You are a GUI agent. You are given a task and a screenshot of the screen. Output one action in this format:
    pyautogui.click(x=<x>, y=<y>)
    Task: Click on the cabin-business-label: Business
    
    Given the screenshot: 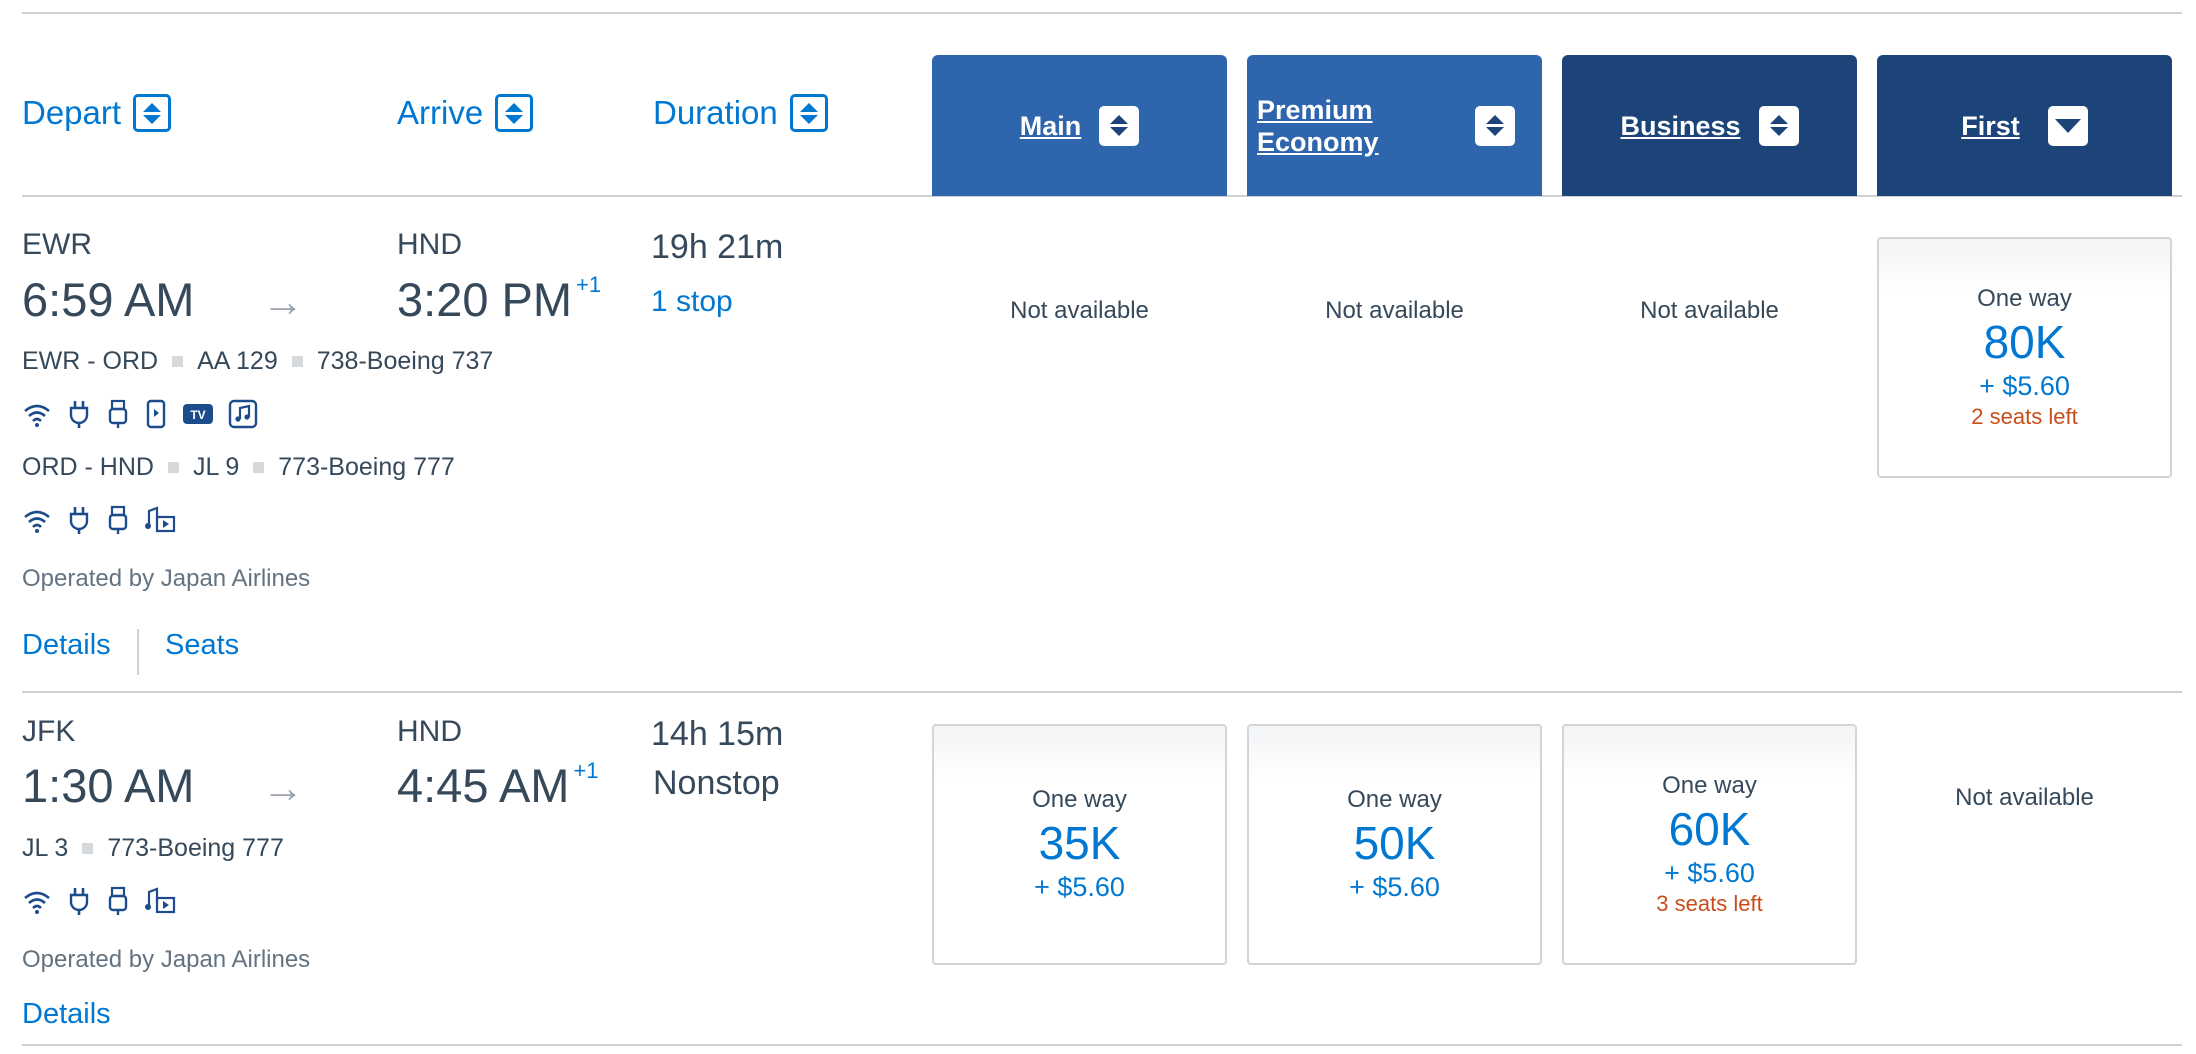 What is the action you would take?
    pyautogui.click(x=1680, y=125)
    